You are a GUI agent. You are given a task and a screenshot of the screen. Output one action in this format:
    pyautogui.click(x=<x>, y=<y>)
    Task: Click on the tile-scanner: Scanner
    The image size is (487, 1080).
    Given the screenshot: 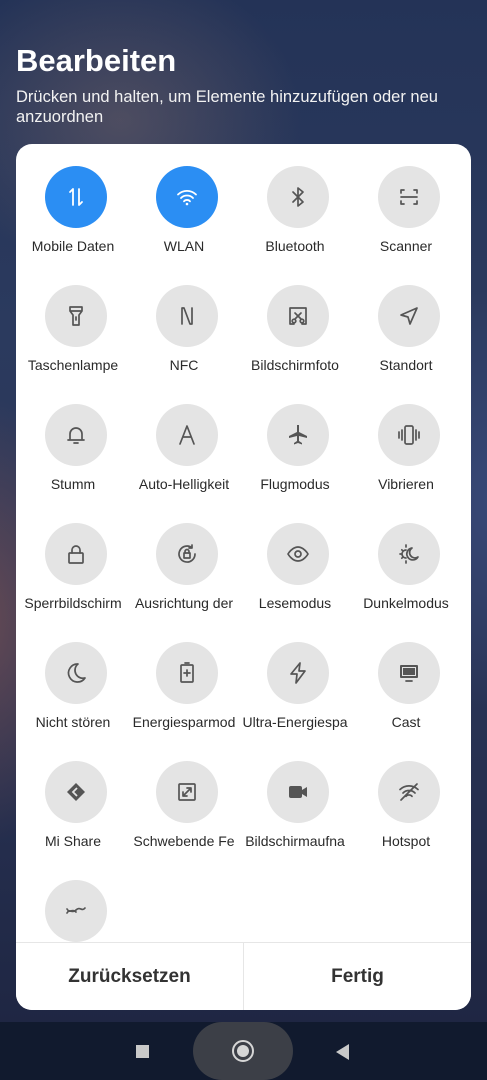 What is the action you would take?
    pyautogui.click(x=406, y=216)
    